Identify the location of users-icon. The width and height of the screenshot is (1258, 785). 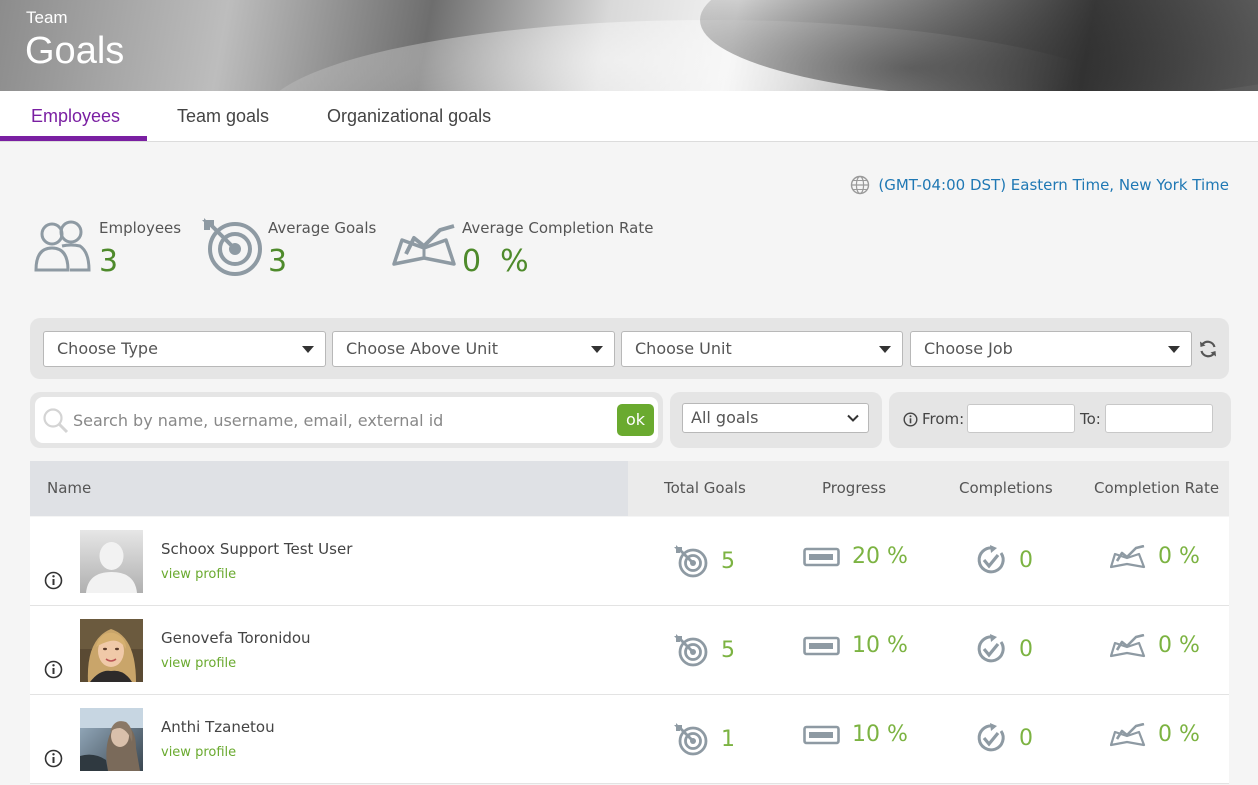
(62, 246).